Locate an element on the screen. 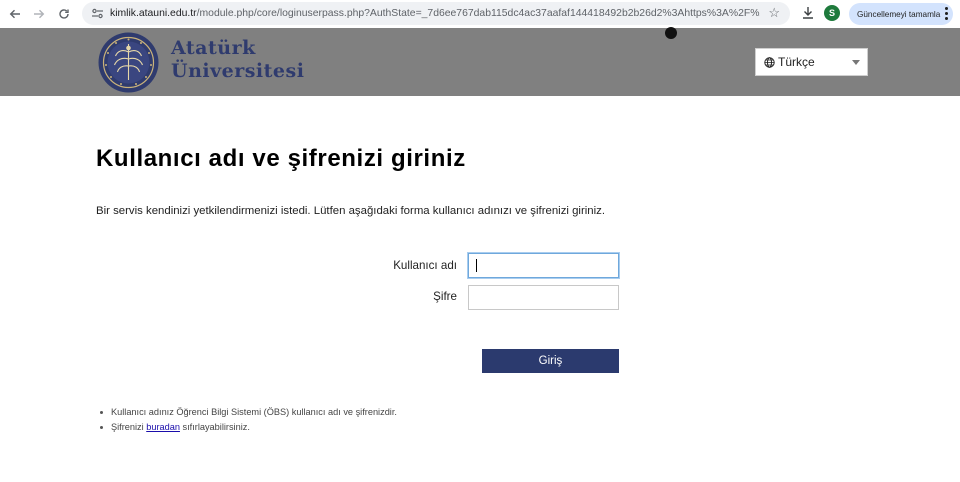 This screenshot has height=482, width=960. language-value: Türkçe is located at coordinates (796, 62).